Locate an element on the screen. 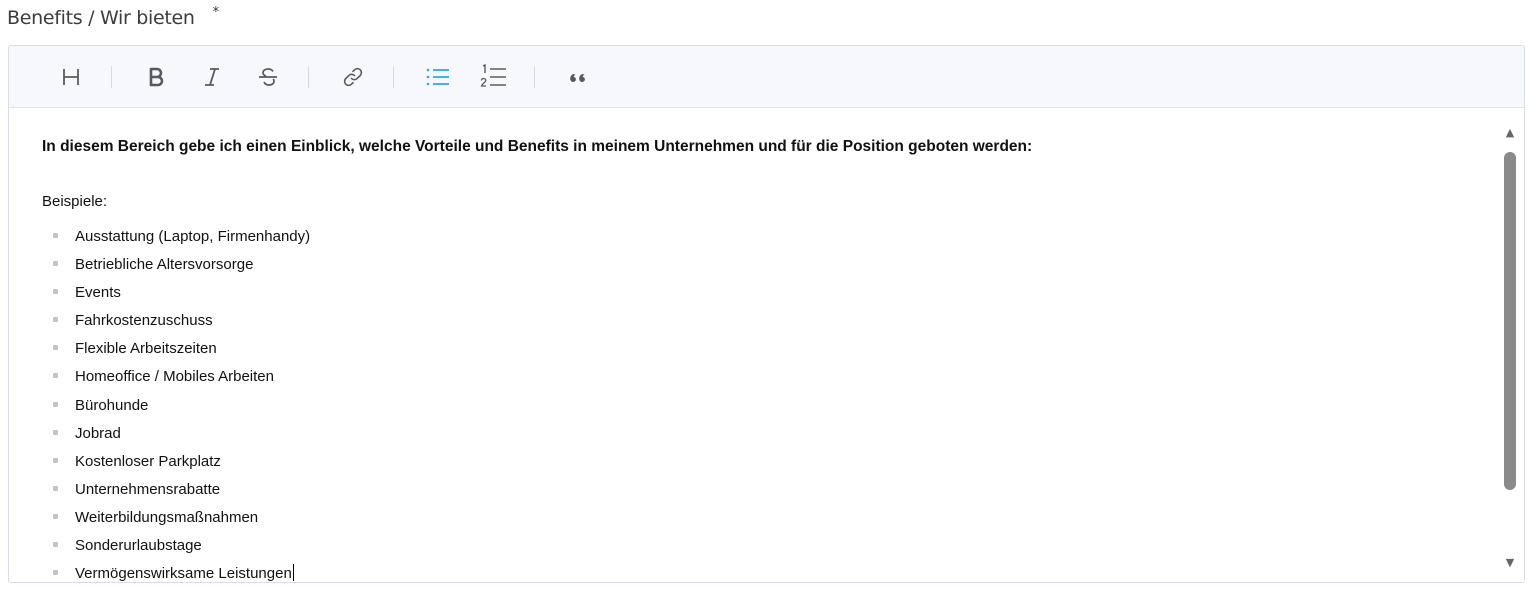  scroll-up-arrow-icon: ▲ is located at coordinates (1510, 132).